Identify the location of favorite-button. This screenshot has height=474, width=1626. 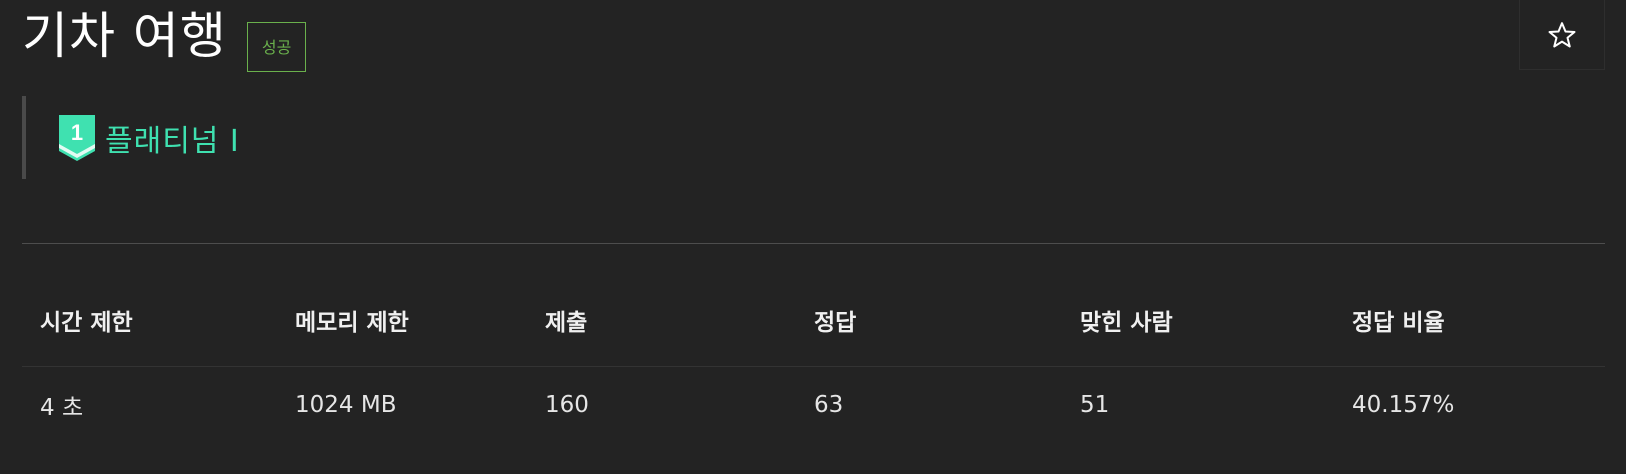
(1562, 35).